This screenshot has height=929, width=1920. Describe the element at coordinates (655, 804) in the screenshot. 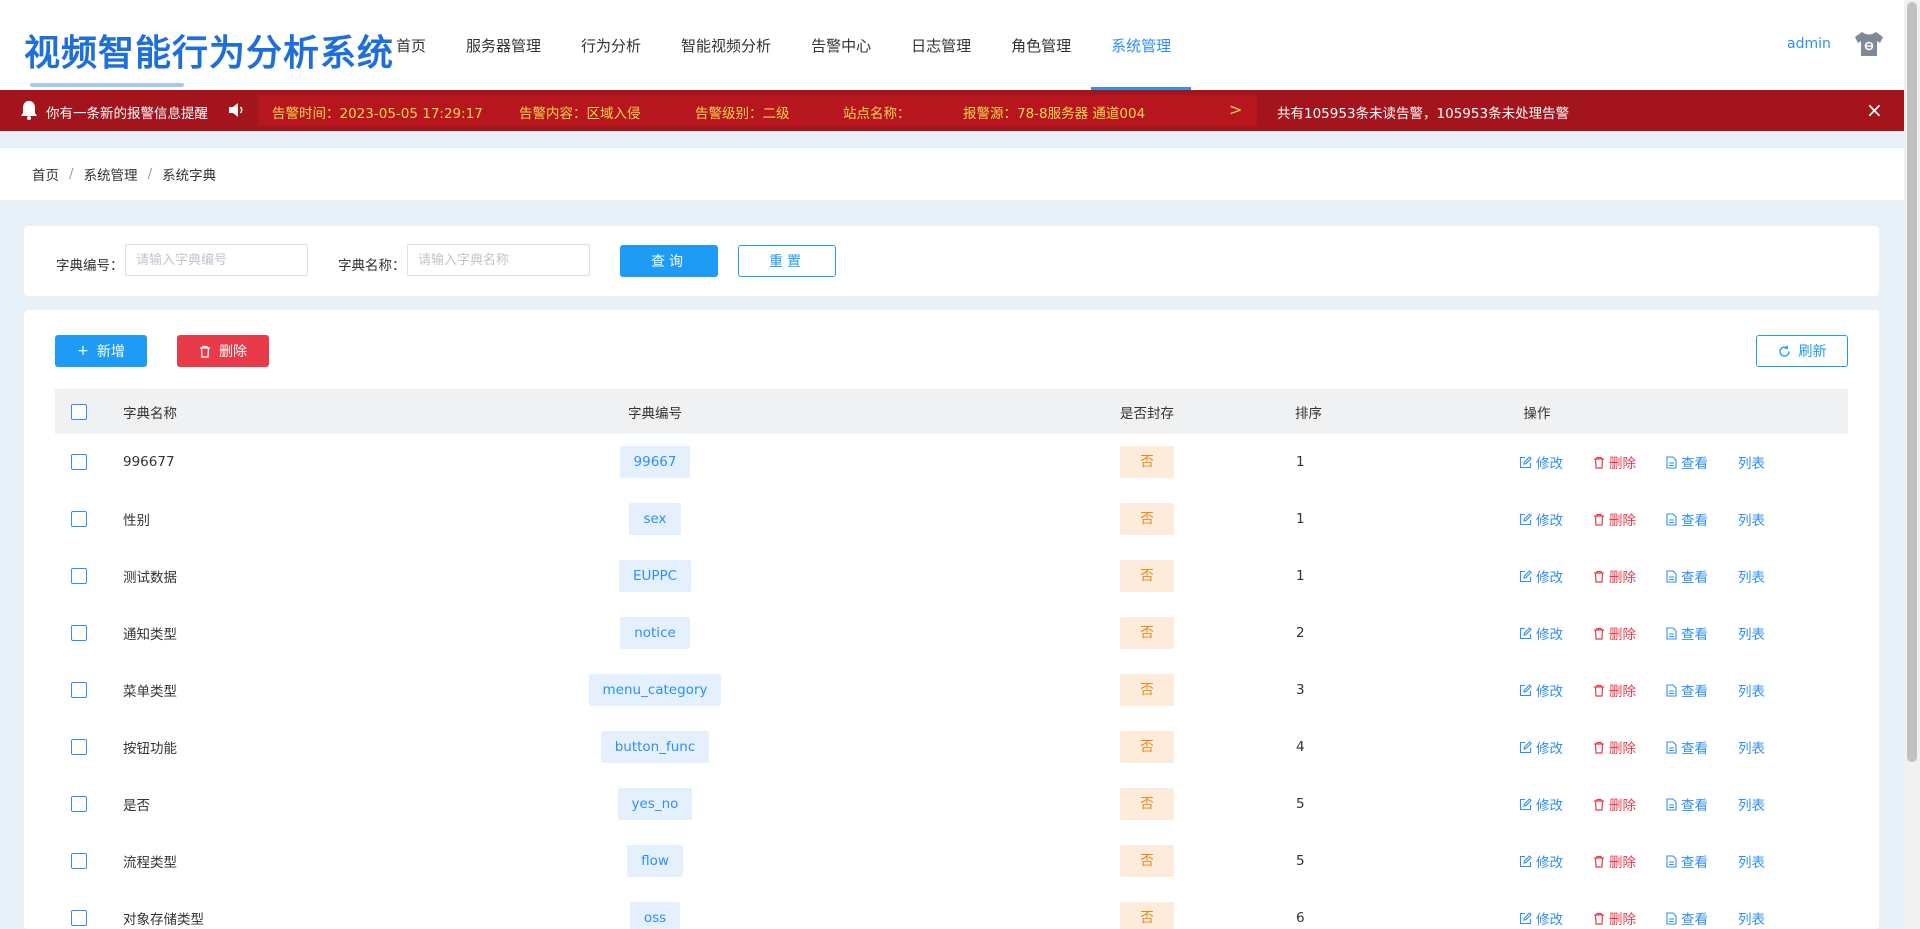

I see `row-dict-code-tag: yes_no` at that location.